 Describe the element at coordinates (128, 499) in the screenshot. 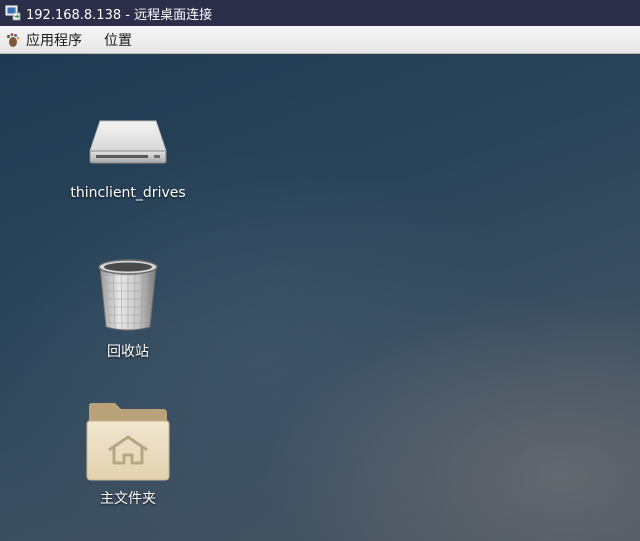

I see `desktop-icon-label: 主文件夹` at that location.